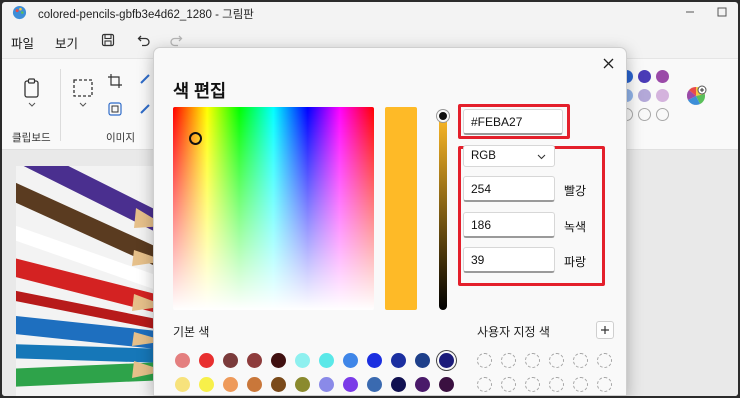 The height and width of the screenshot is (398, 740). I want to click on fill-button, so click(146, 110).